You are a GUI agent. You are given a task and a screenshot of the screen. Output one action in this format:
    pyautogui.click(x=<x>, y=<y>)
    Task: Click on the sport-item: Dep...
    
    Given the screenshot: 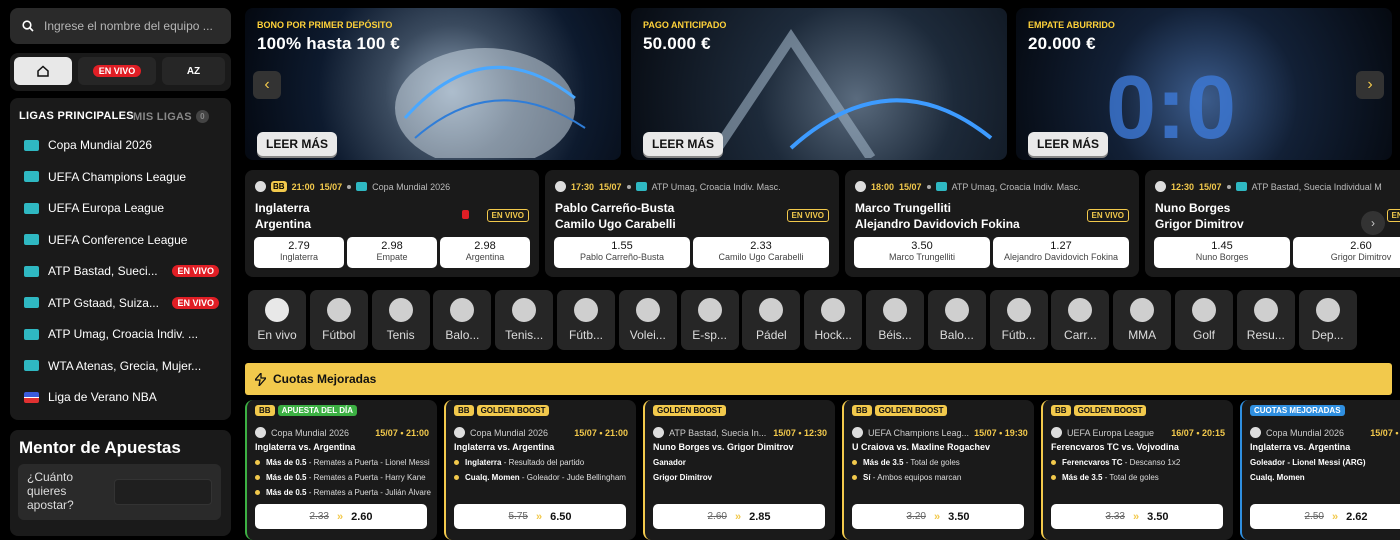 What is the action you would take?
    pyautogui.click(x=1327, y=320)
    